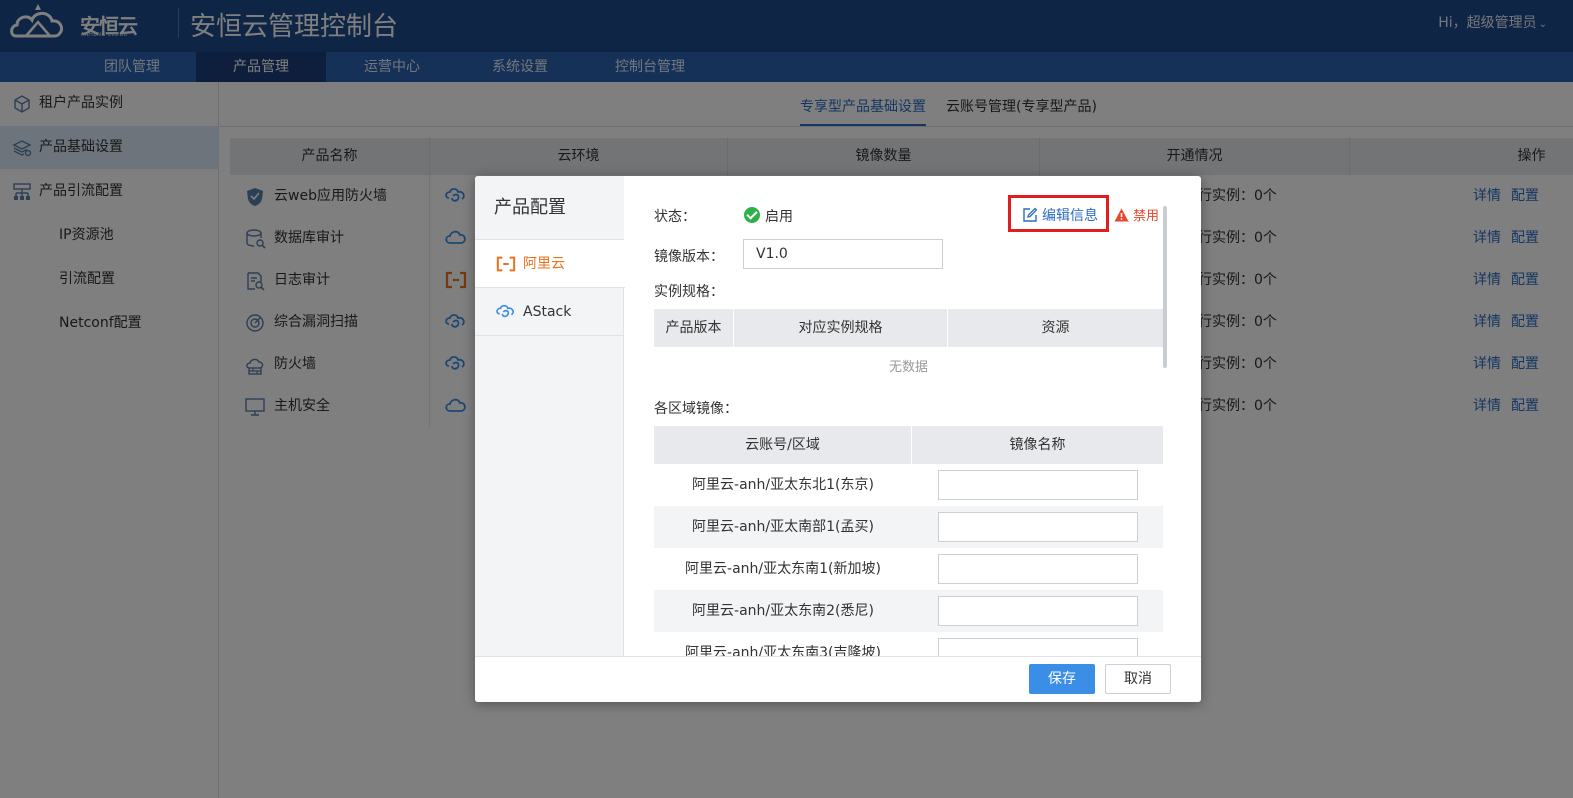 The image size is (1573, 798). Describe the element at coordinates (838, 679) in the screenshot. I see `dialog-footer: 保存 取消` at that location.